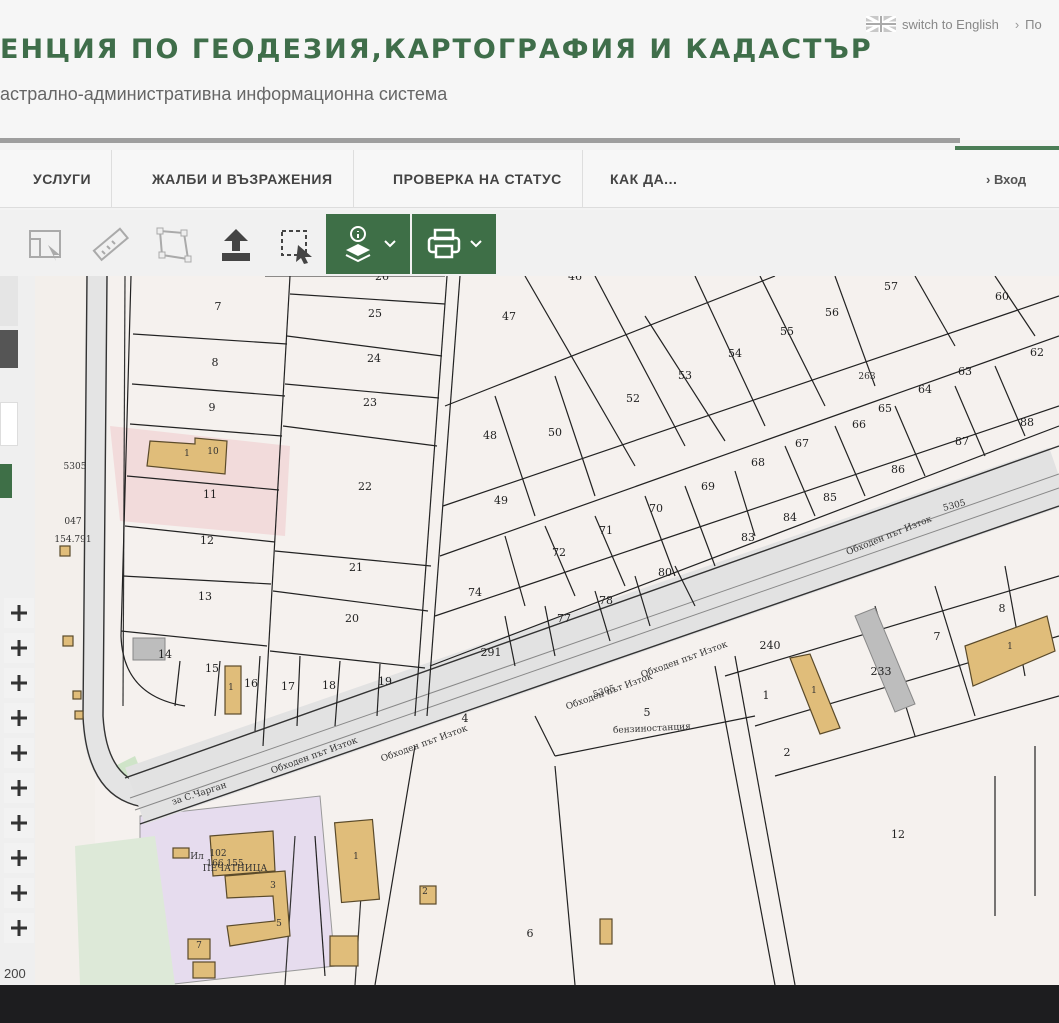 The width and height of the screenshot is (1059, 1023). Describe the element at coordinates (199, 946) in the screenshot. I see `building-number-label: 7` at that location.